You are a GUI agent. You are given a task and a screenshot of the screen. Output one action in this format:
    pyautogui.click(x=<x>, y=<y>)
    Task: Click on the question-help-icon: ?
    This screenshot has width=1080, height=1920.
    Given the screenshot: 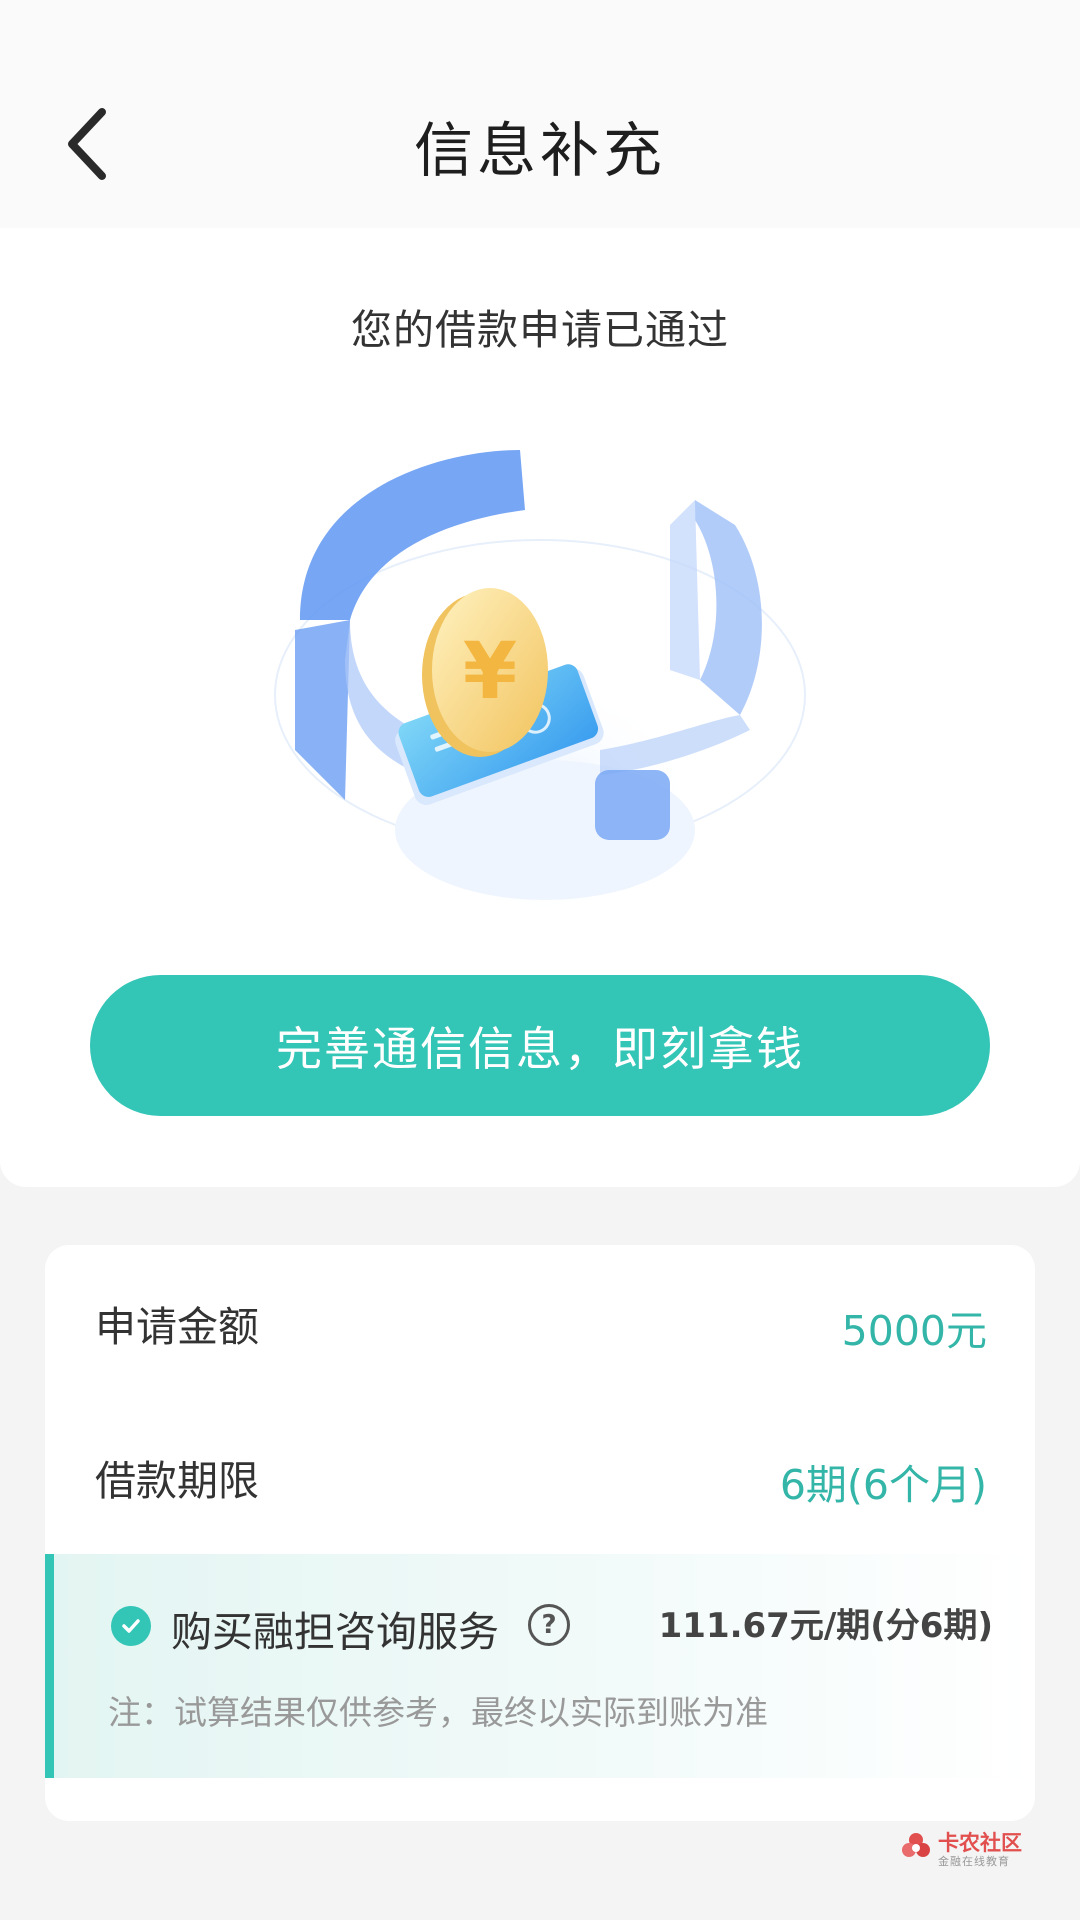 What is the action you would take?
    pyautogui.click(x=549, y=1625)
    